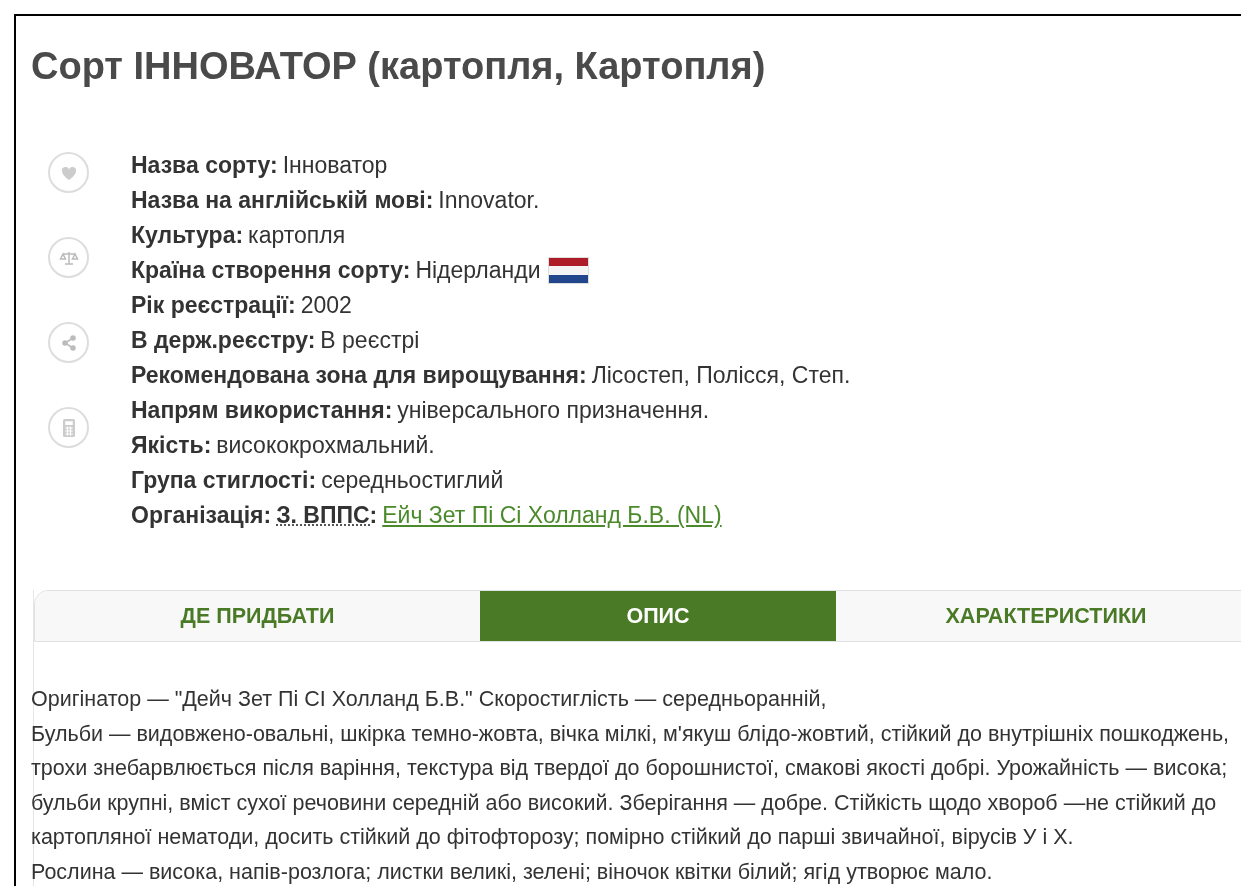  I want to click on field-label: Назва на англійській мові:, so click(282, 201).